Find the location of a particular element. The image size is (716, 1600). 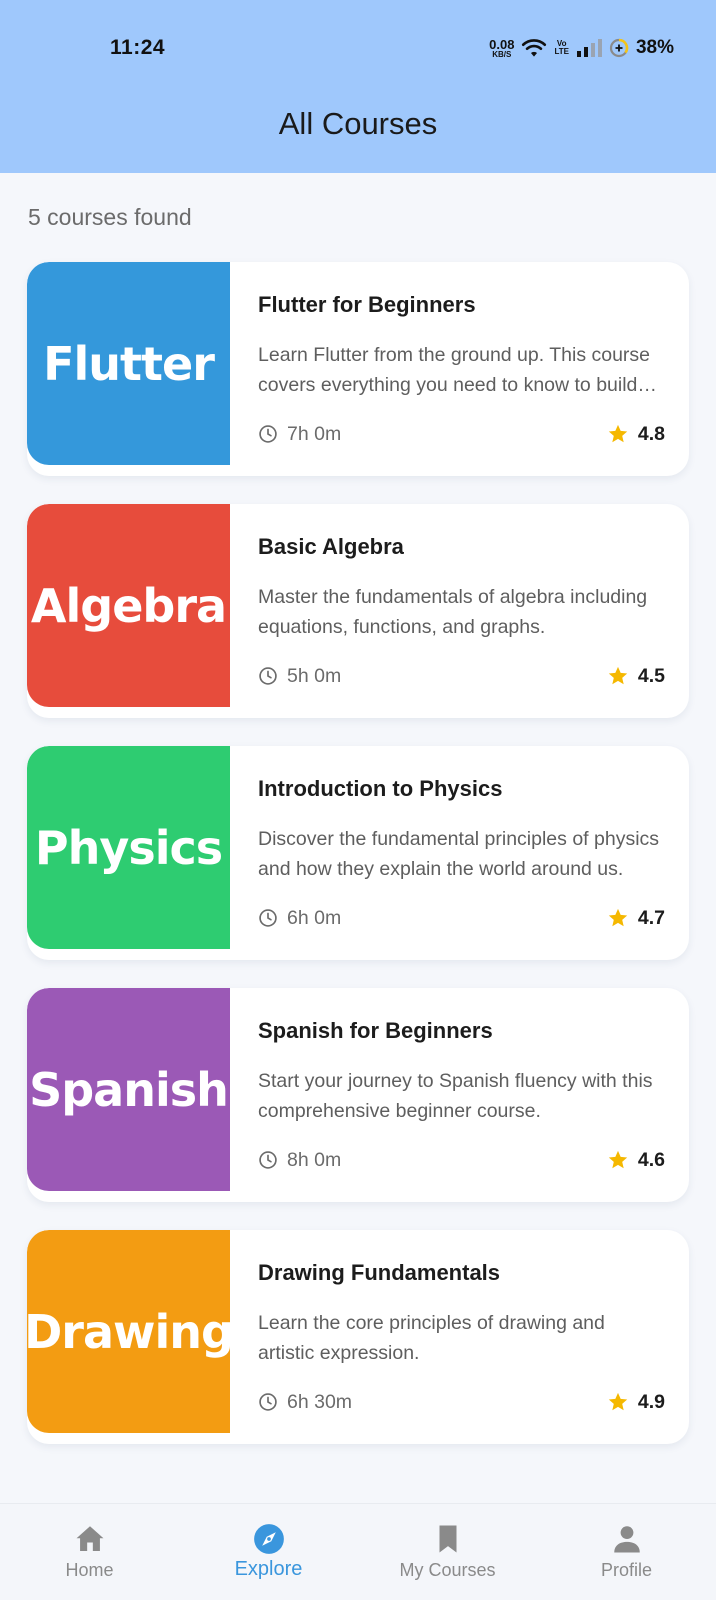

course-meta: 7h 0m 4.8 is located at coordinates (461, 434).